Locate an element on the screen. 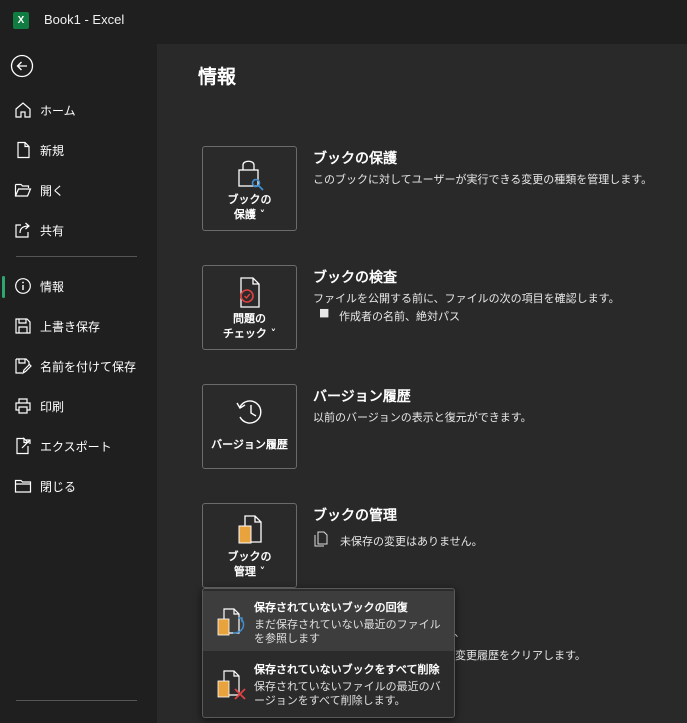  export-icon is located at coordinates (23, 446).